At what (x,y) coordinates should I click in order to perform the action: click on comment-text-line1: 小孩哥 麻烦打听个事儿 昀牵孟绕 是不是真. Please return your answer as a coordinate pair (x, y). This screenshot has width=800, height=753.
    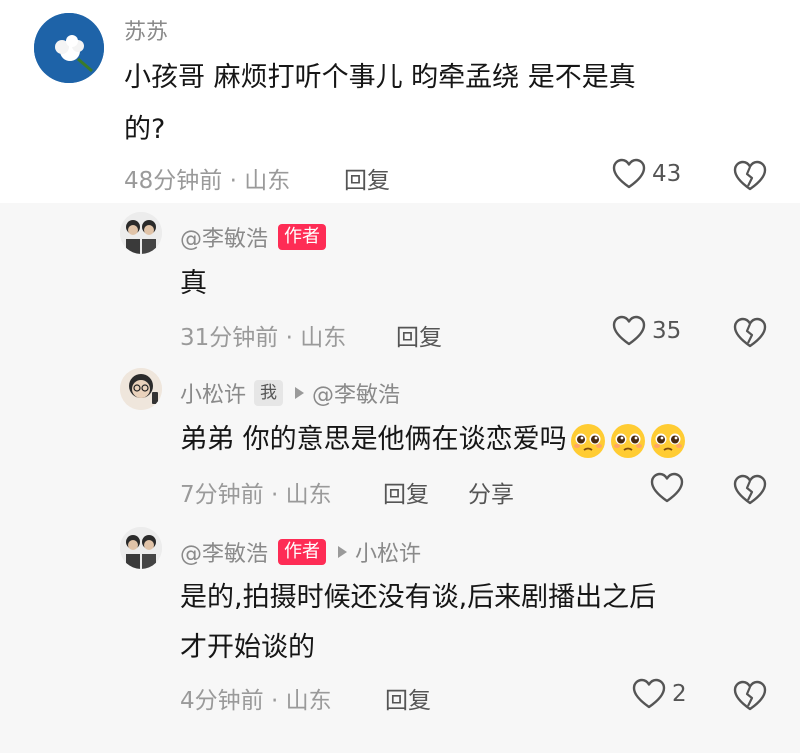
    Looking at the image, I should click on (380, 77).